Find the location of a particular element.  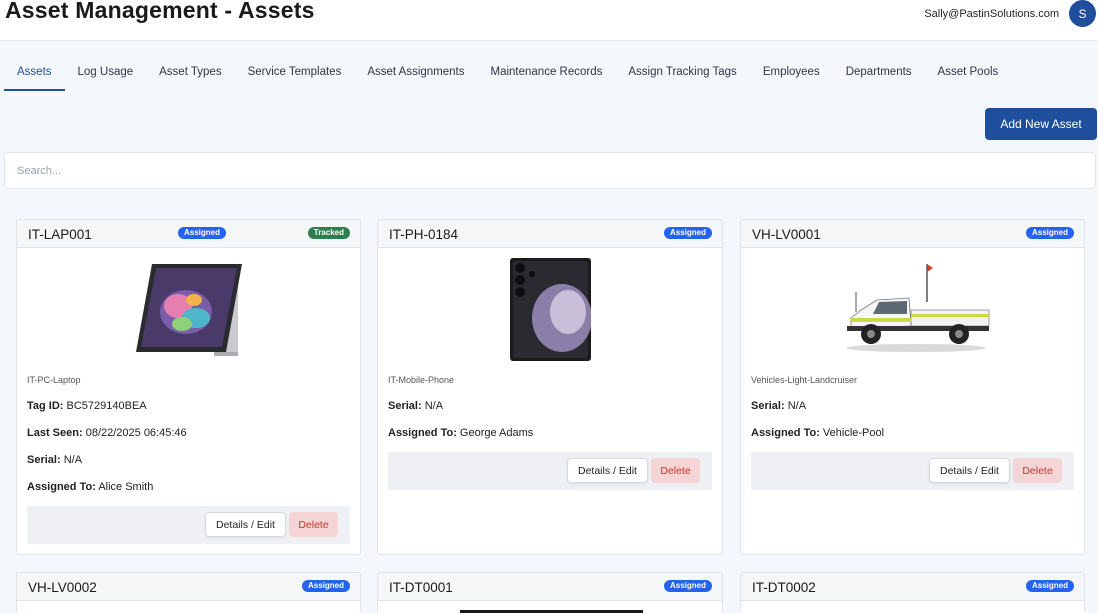

tab-departments: Departments is located at coordinates (879, 74).